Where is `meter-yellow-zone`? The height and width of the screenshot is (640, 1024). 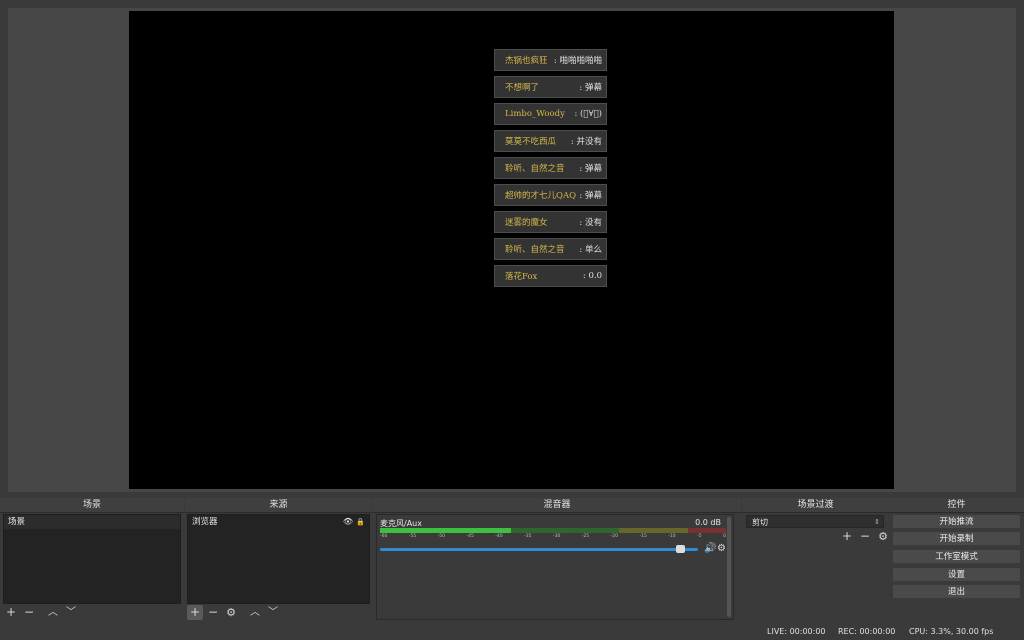
meter-yellow-zone is located at coordinates (653, 530).